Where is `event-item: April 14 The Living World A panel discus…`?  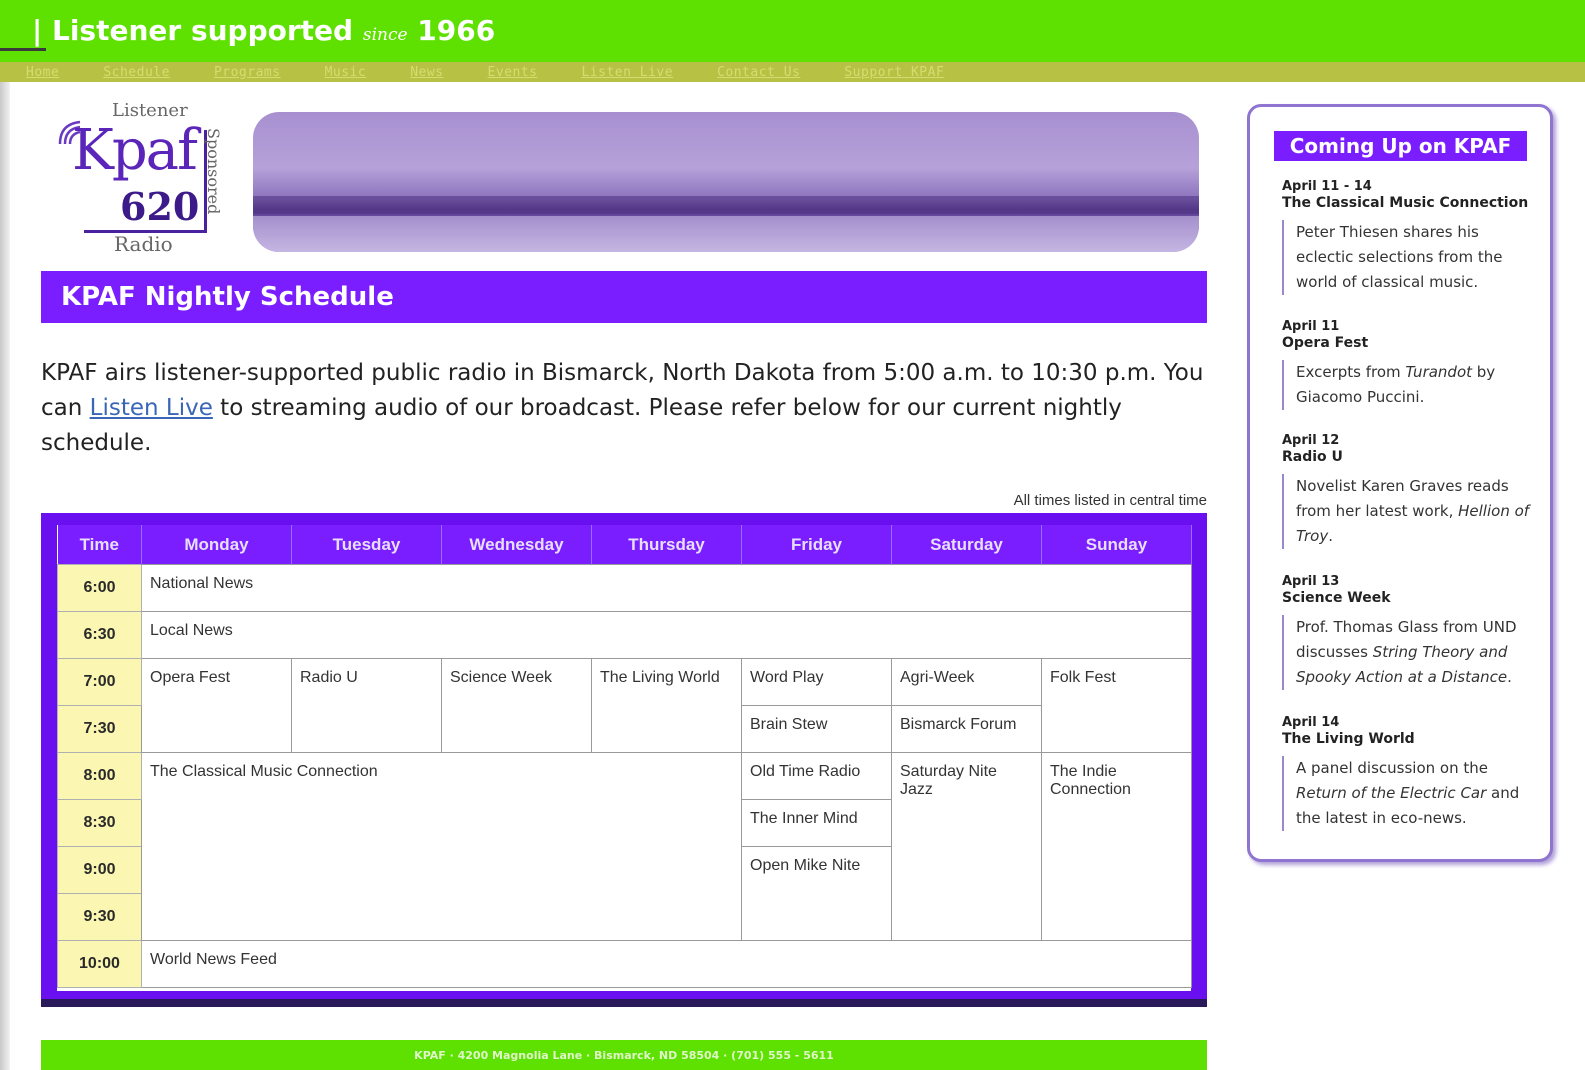 event-item: April 14 The Living World A panel discus… is located at coordinates (1407, 773).